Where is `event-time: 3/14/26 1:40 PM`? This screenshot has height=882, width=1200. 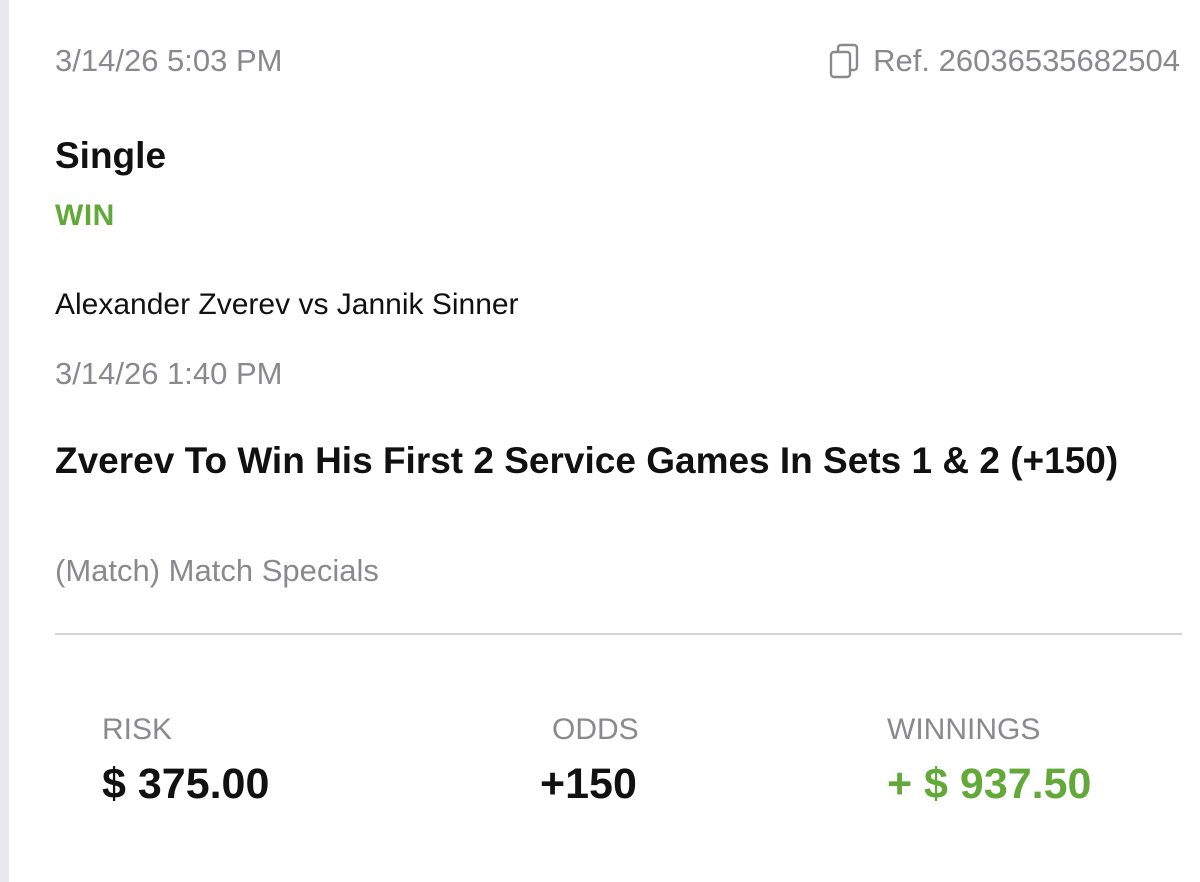 event-time: 3/14/26 1:40 PM is located at coordinates (169, 373).